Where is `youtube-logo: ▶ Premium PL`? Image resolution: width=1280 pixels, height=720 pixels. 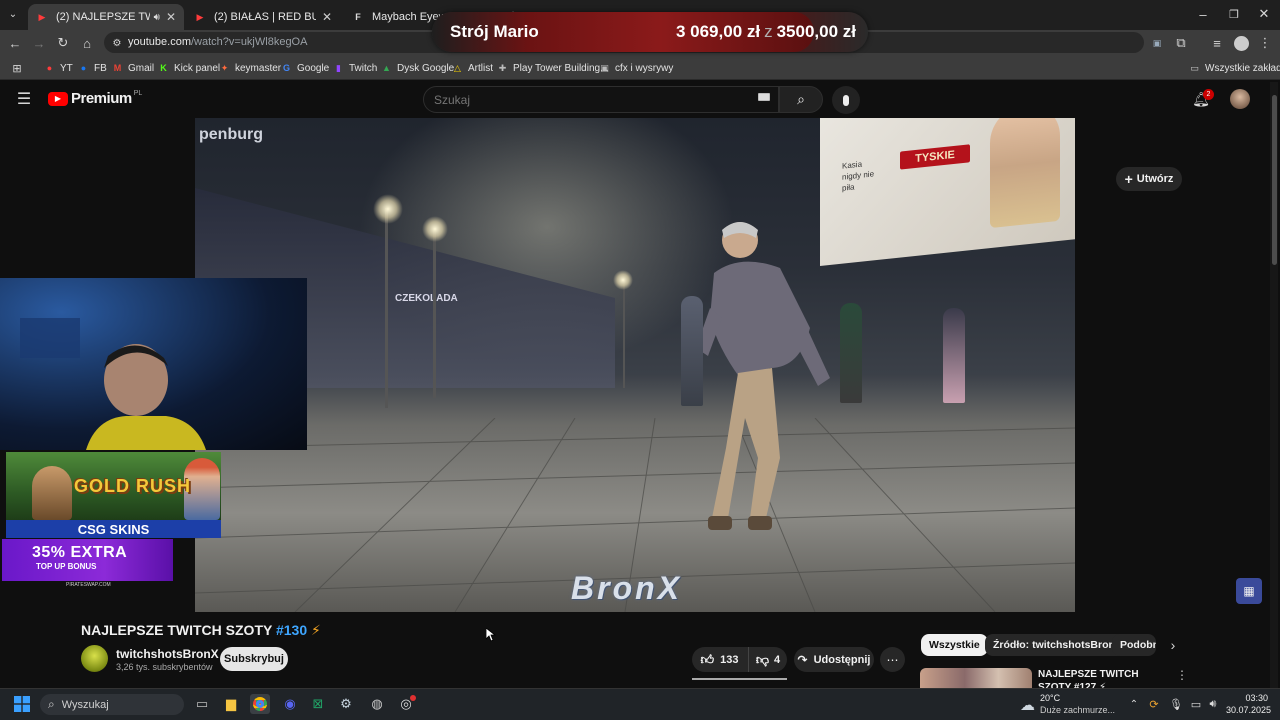
youtube-logo: ▶ Premium PL is located at coordinates (95, 98).